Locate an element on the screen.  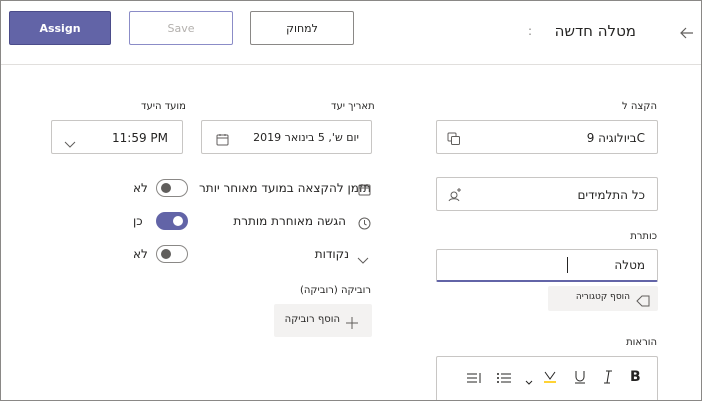
points-toggle is located at coordinates (172, 254).